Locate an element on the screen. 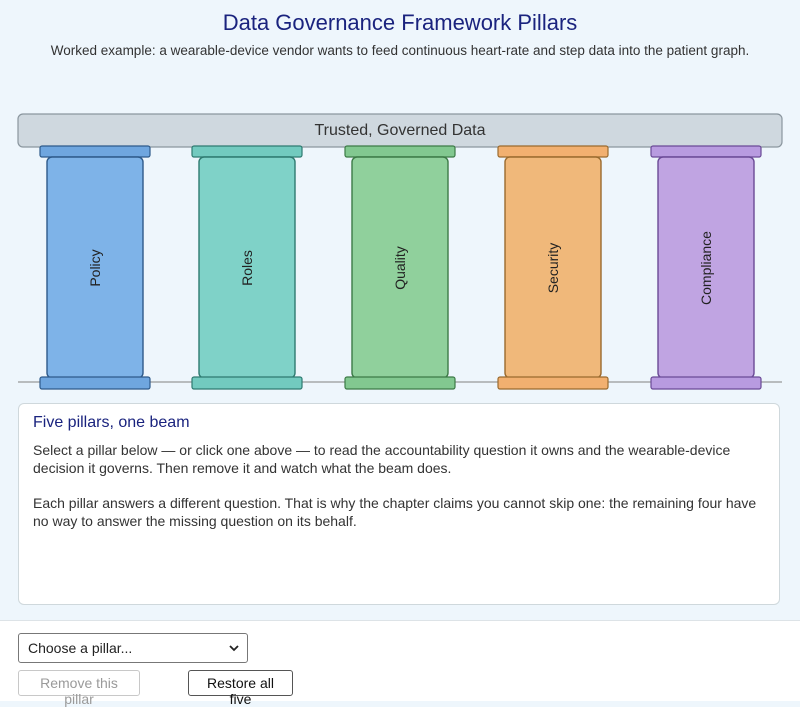 The width and height of the screenshot is (800, 707). pillar-compliance: Compliance is located at coordinates (706, 267).